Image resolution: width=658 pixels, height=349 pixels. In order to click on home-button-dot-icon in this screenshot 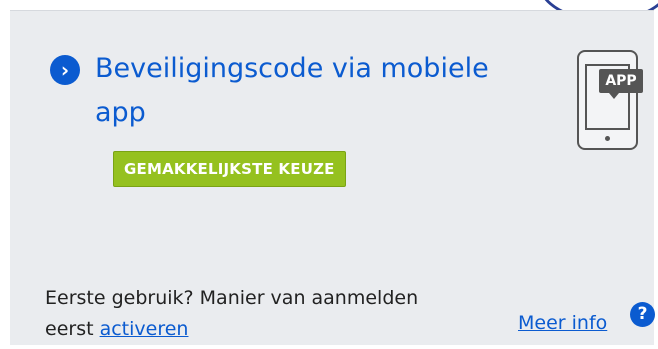, I will do `click(607, 138)`.